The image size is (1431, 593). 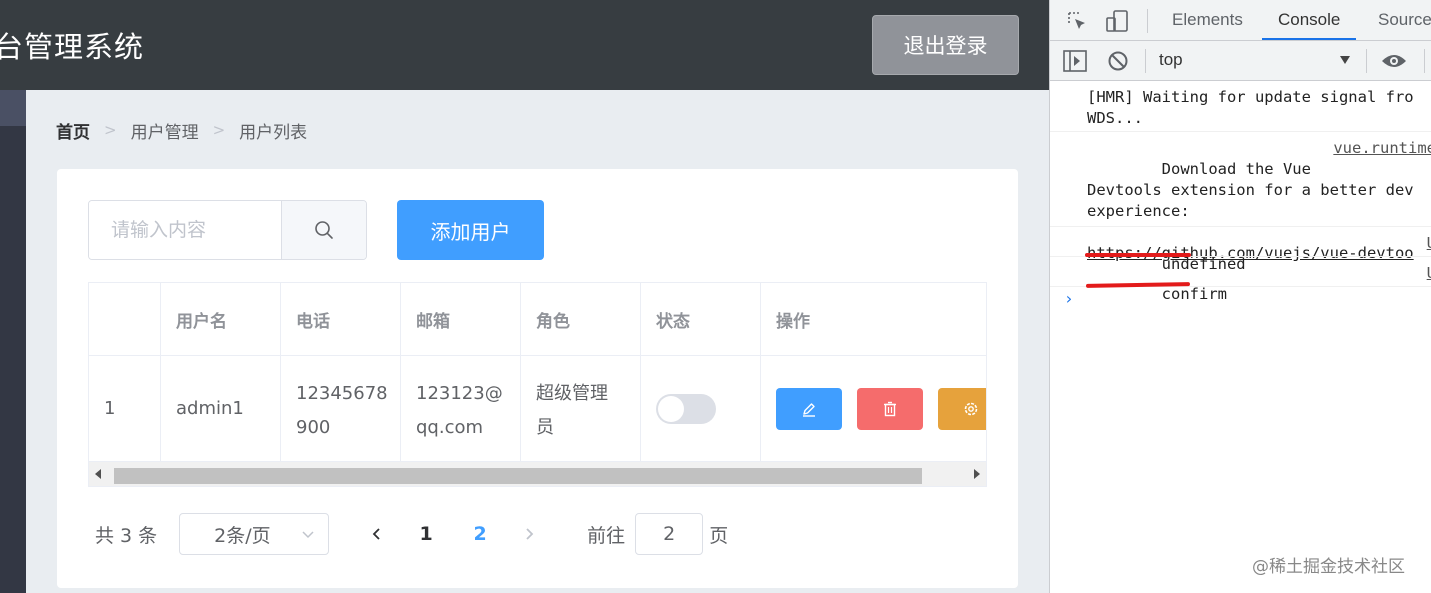 I want to click on page-size-value: 2条/页, so click(x=242, y=535).